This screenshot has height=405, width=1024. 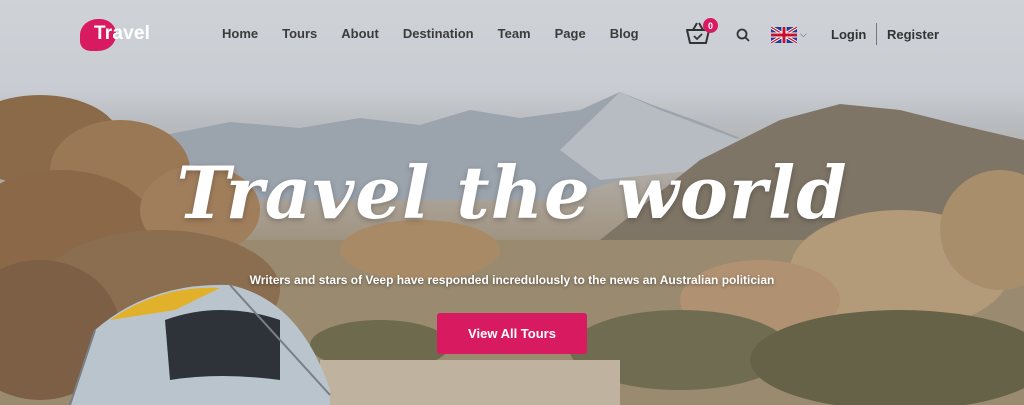 What do you see at coordinates (512, 333) in the screenshot?
I see `view-all-tours-button: View All Tours` at bounding box center [512, 333].